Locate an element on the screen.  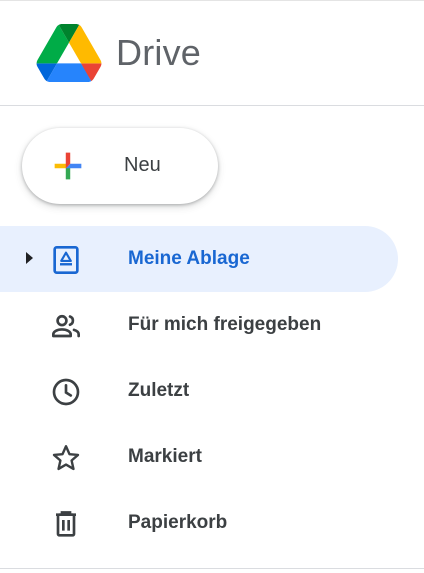
my-drive-icon is located at coordinates (66, 260).